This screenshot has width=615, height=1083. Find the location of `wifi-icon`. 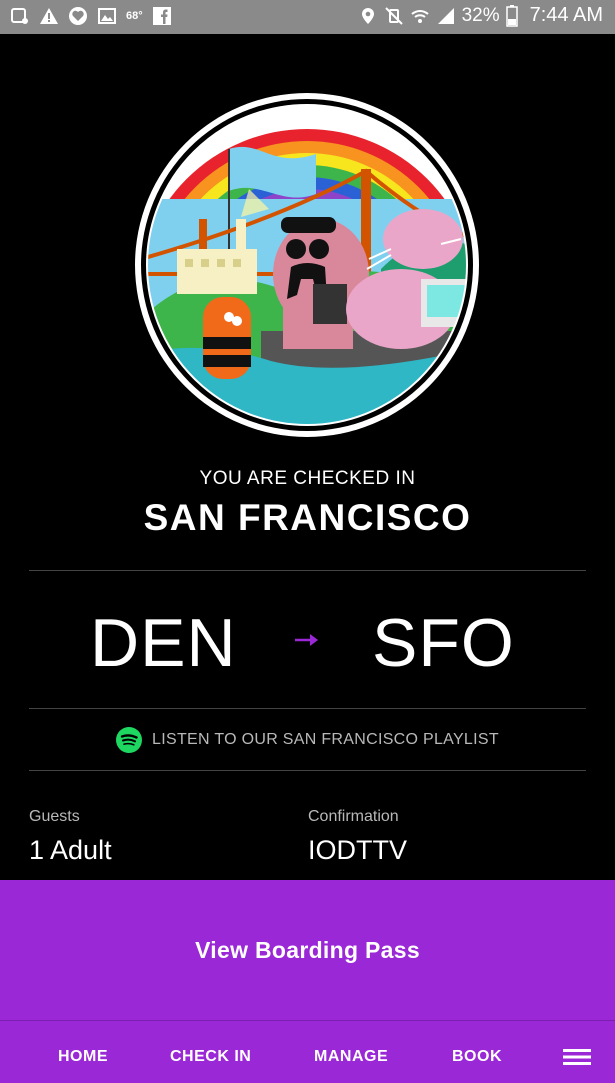

wifi-icon is located at coordinates (419, 16).